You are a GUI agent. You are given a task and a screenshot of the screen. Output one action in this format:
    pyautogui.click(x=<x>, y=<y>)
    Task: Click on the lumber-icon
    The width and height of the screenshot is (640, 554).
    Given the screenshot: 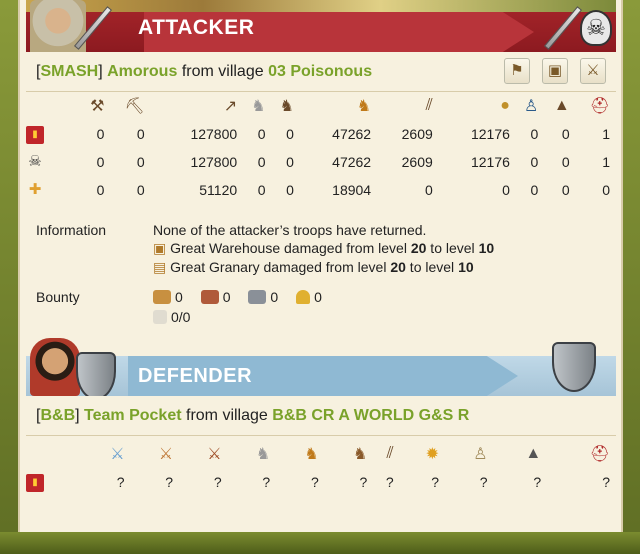 What is the action you would take?
    pyautogui.click(x=162, y=297)
    